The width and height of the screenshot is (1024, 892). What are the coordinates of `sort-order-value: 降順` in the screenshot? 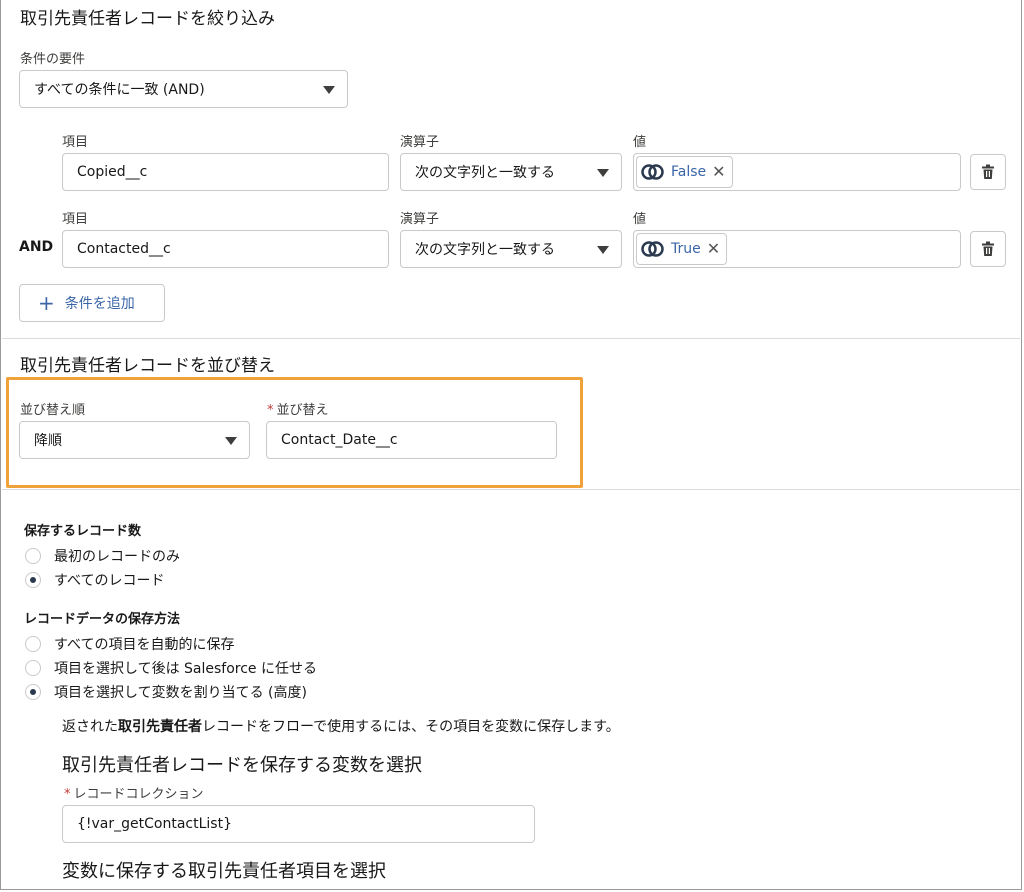 It's located at (48, 441).